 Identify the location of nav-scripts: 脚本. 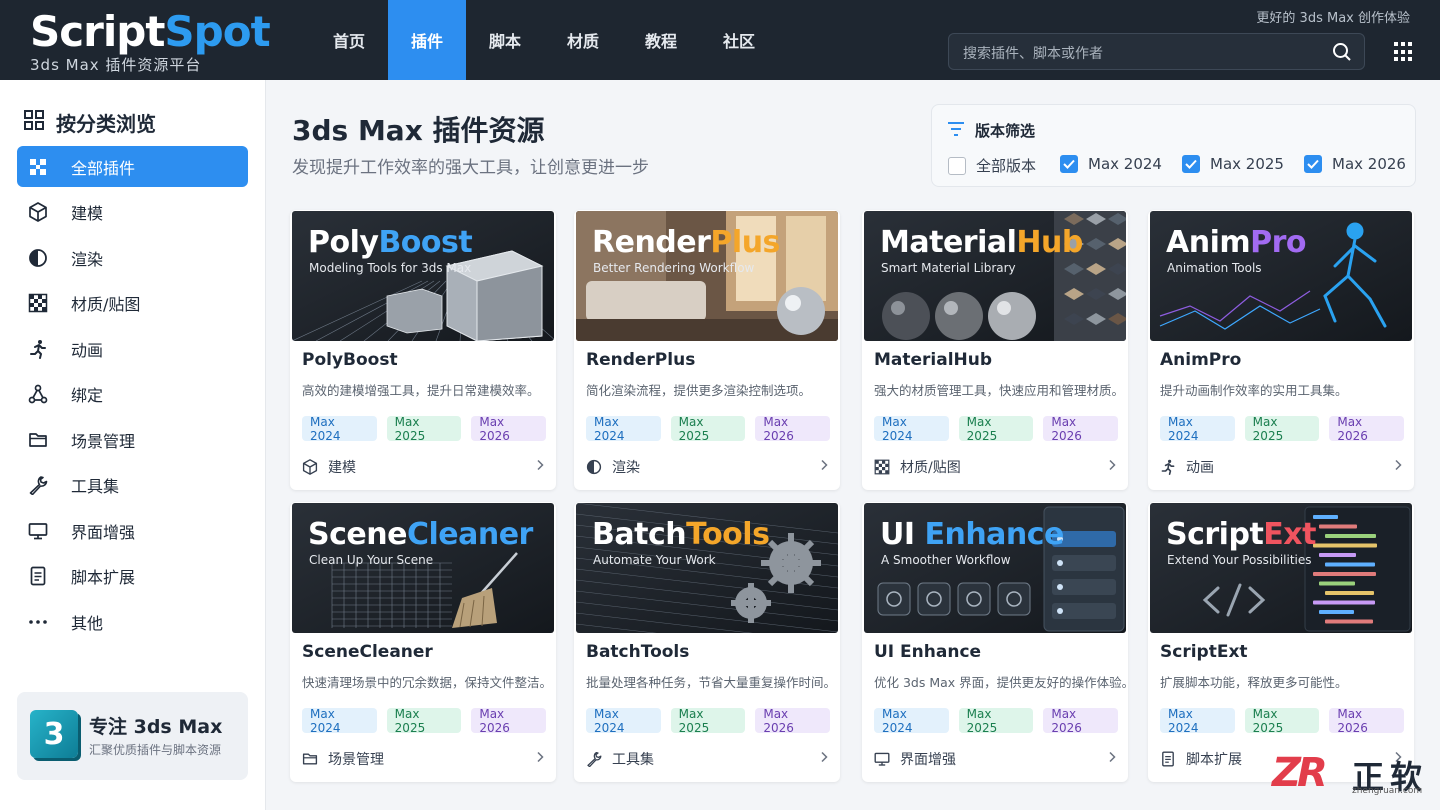
(505, 40).